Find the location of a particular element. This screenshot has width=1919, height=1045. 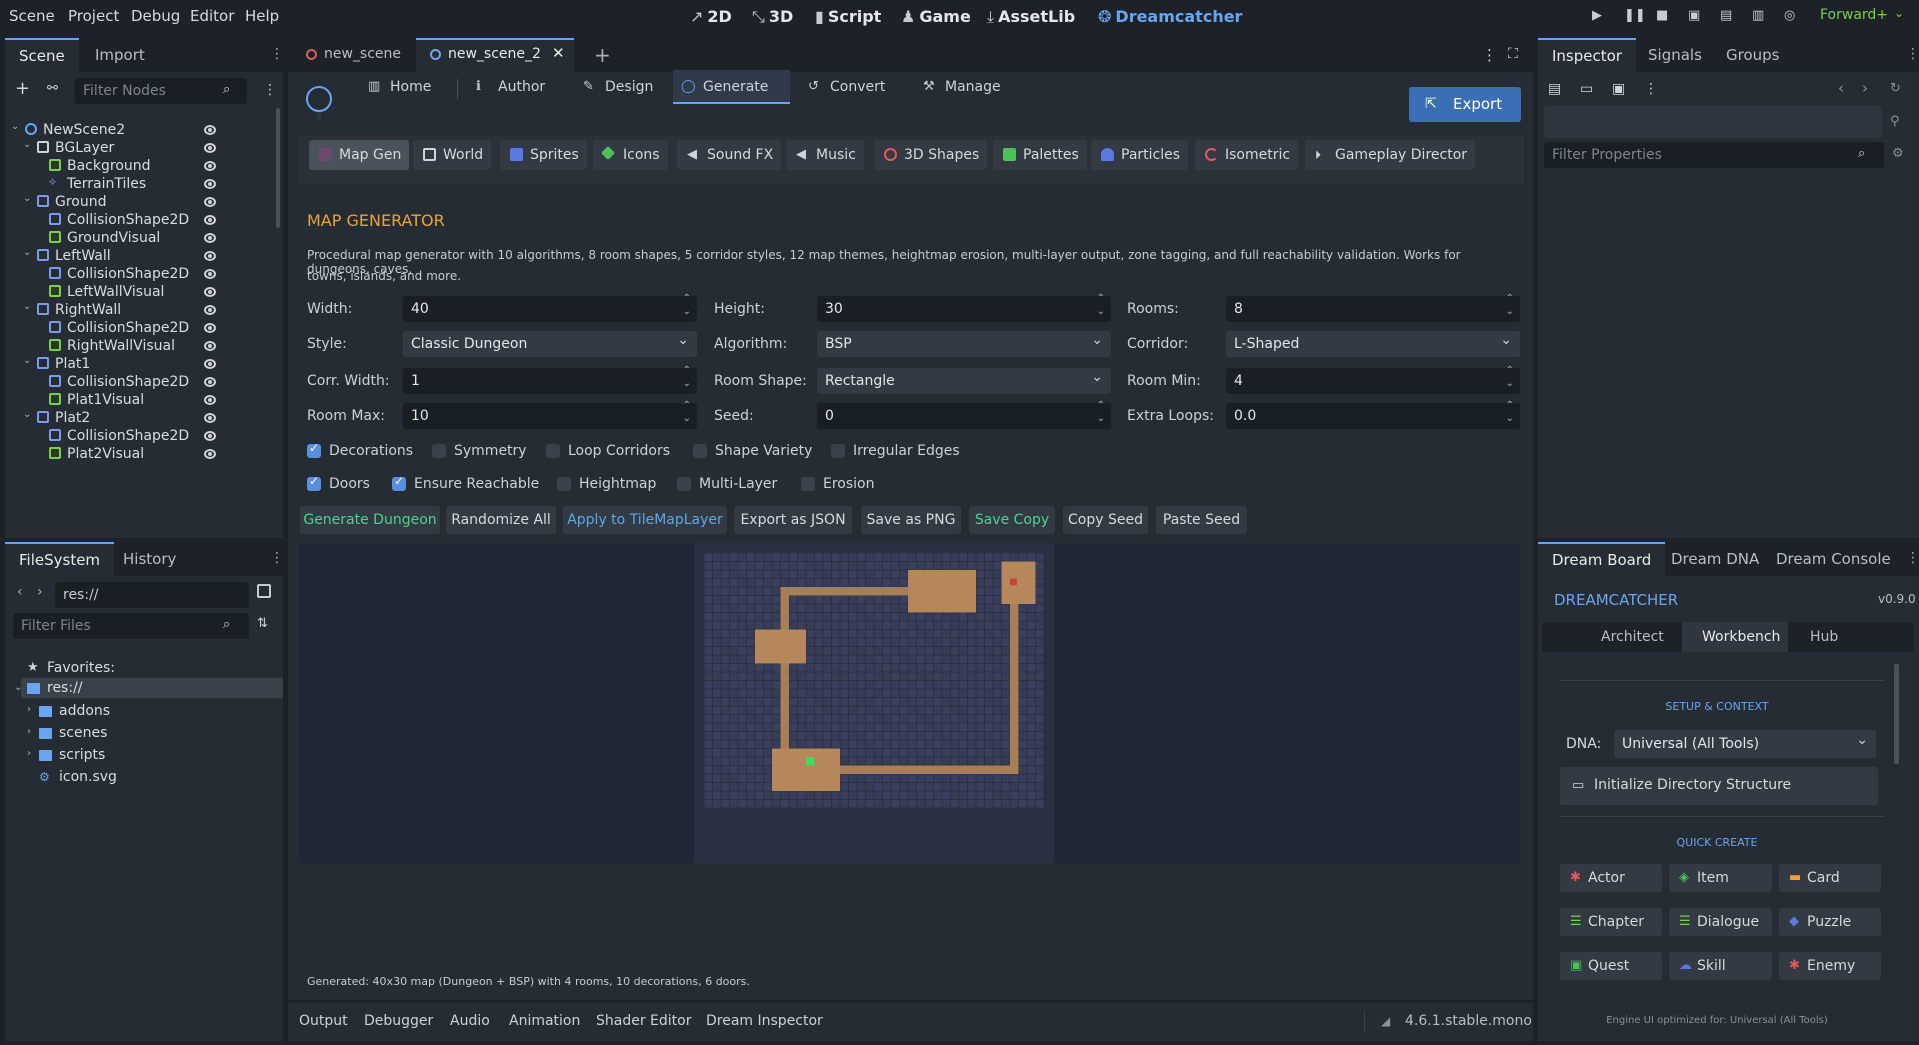

room-shape-select: Rectangle is located at coordinates (964, 379).